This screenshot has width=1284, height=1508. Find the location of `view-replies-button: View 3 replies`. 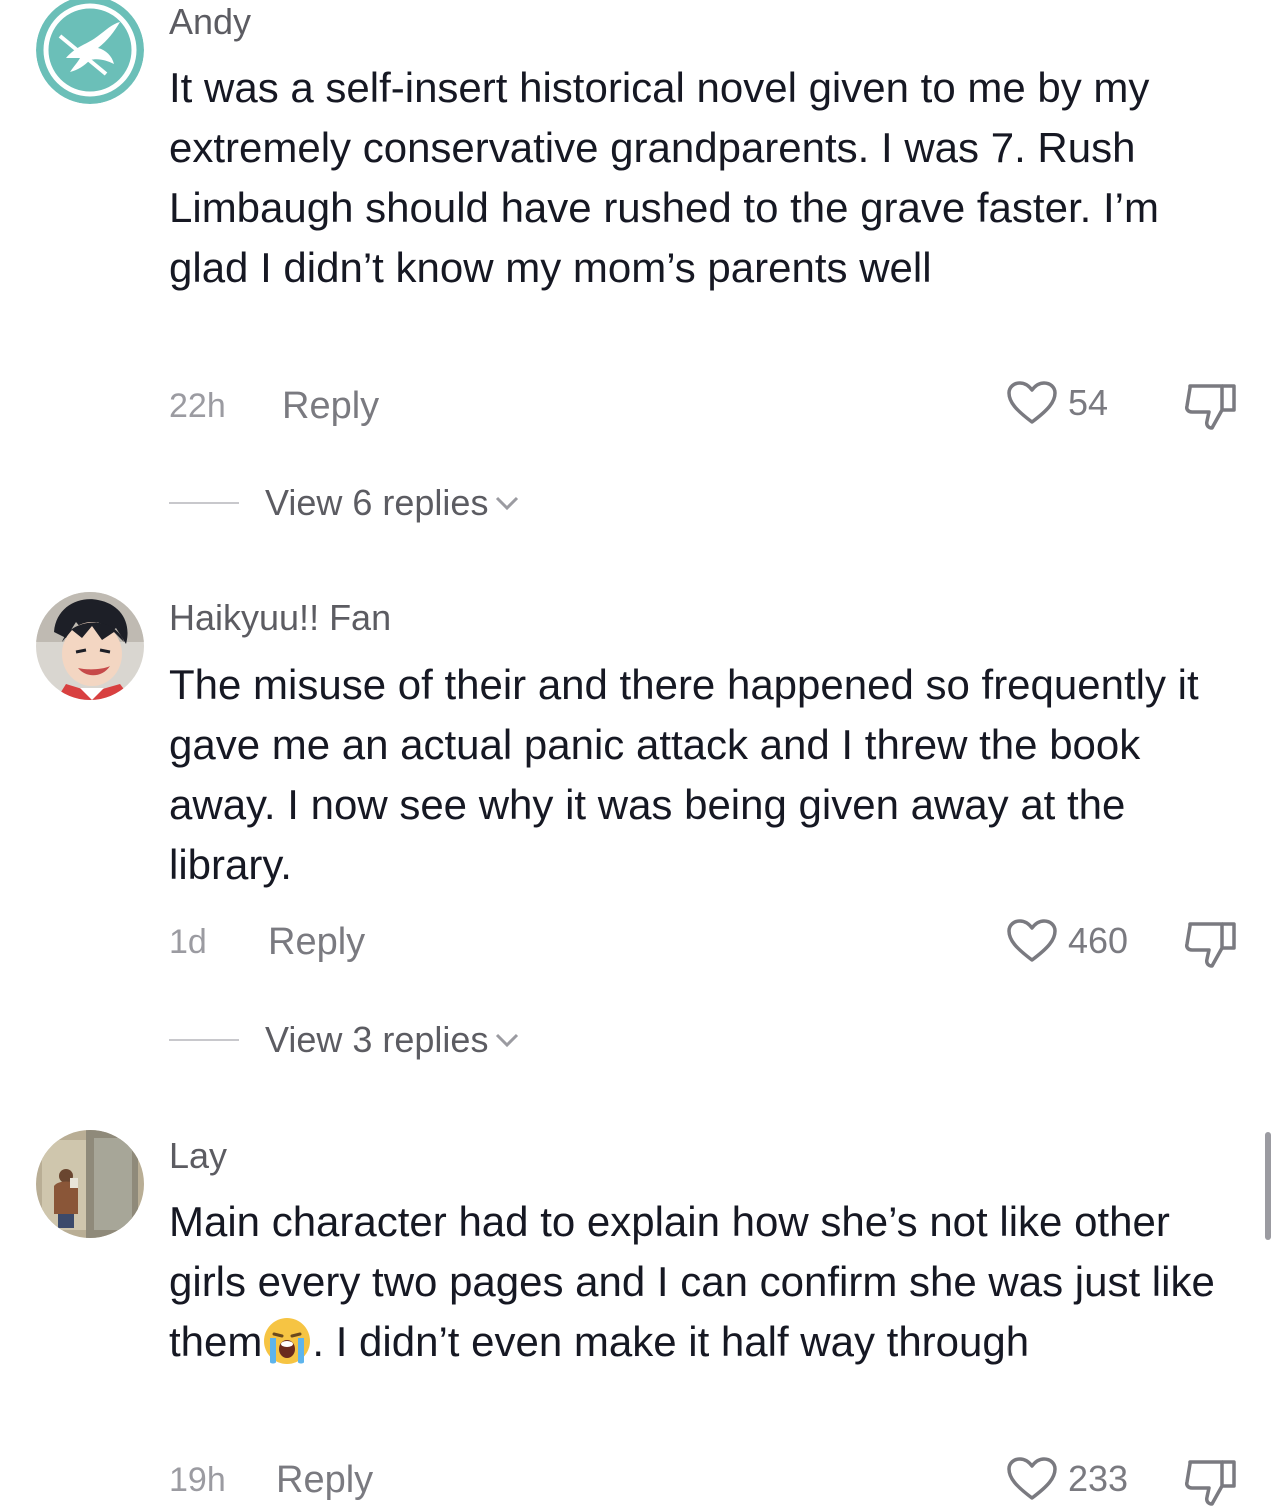

view-replies-button: View 3 replies is located at coordinates (344, 1040).